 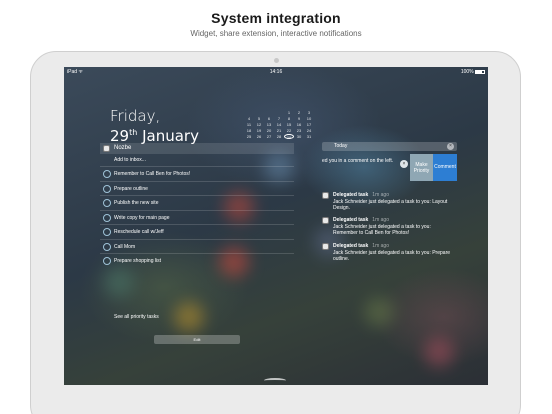 What do you see at coordinates (249, 118) in the screenshot?
I see `calendar-day: 4` at bounding box center [249, 118].